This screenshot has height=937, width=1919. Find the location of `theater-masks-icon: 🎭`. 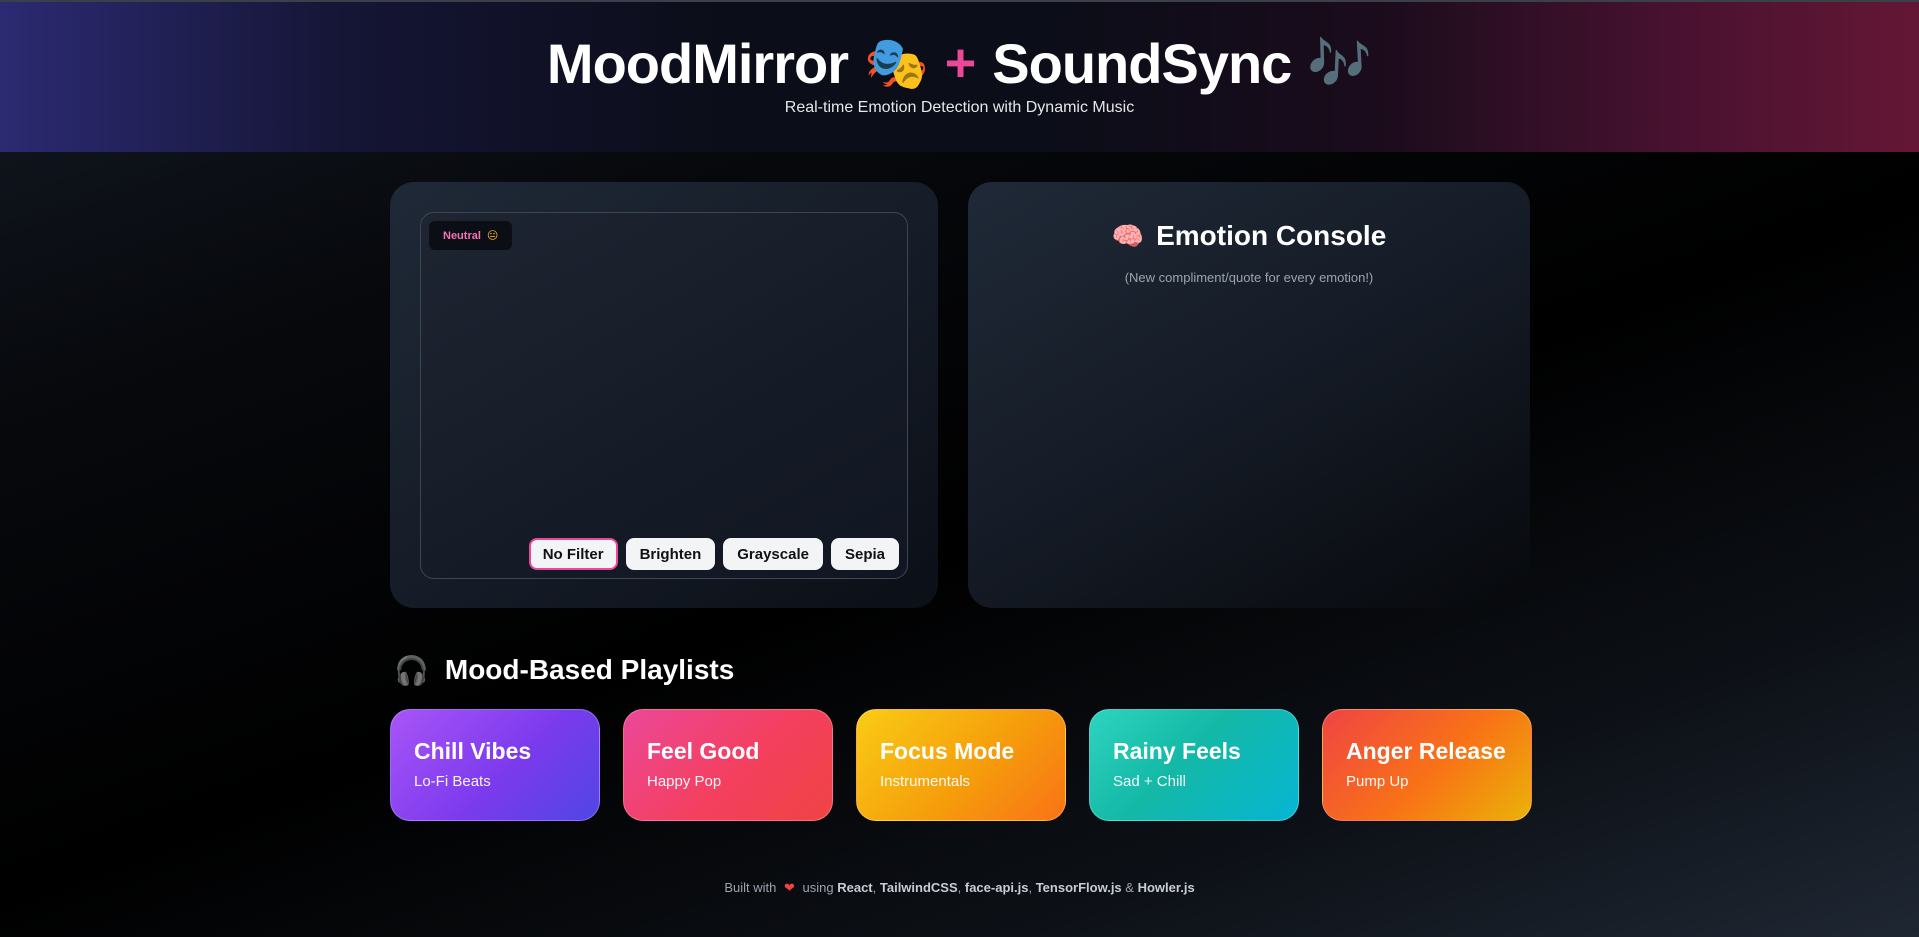

theater-masks-icon: 🎭 is located at coordinates (896, 63).